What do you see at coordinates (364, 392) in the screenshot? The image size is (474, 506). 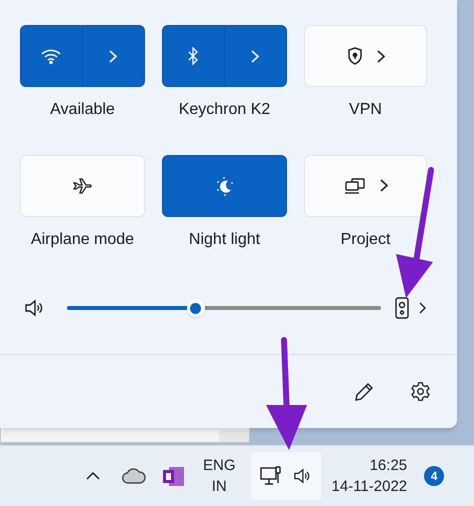 I see `pencil-icon` at bounding box center [364, 392].